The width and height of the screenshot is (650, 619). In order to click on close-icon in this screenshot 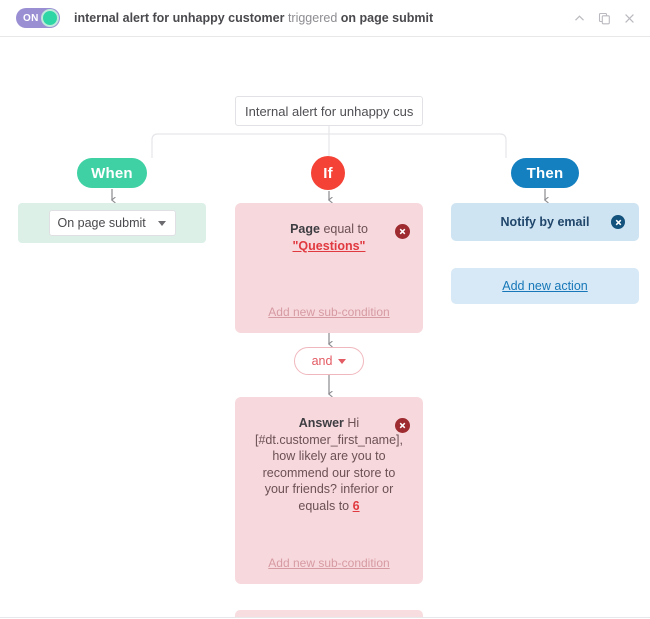, I will do `click(629, 18)`.